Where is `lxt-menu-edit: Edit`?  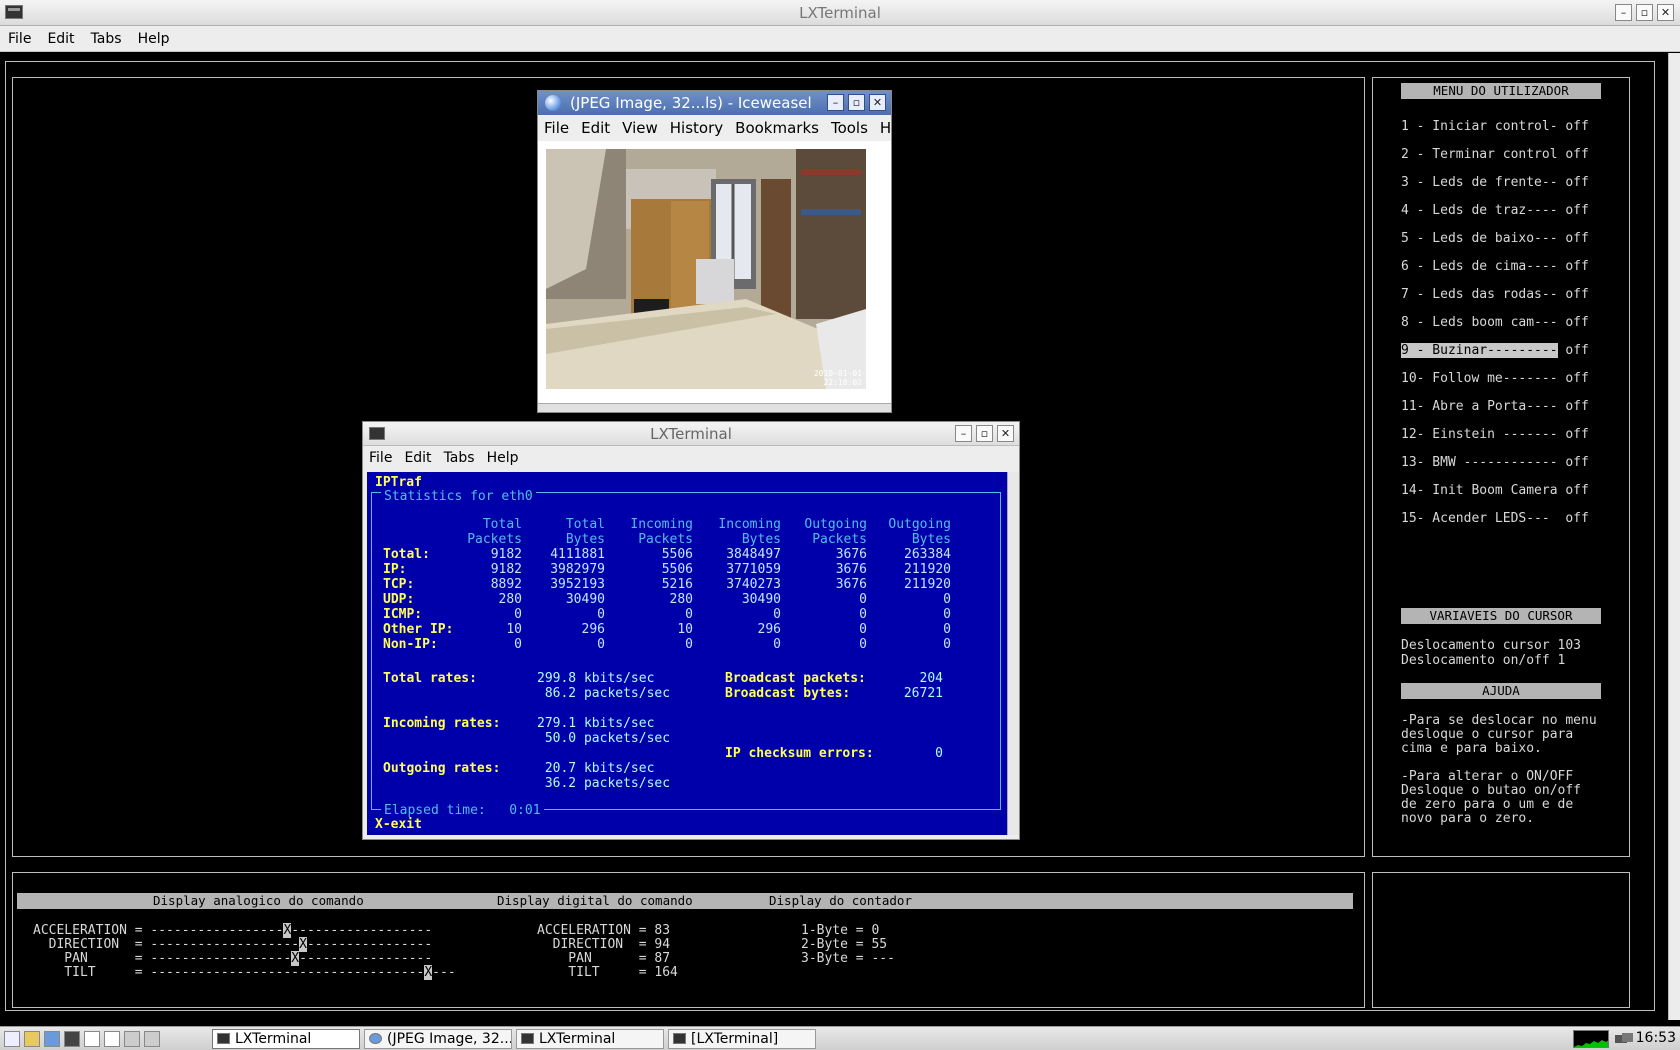
lxt-menu-edit: Edit is located at coordinates (417, 458).